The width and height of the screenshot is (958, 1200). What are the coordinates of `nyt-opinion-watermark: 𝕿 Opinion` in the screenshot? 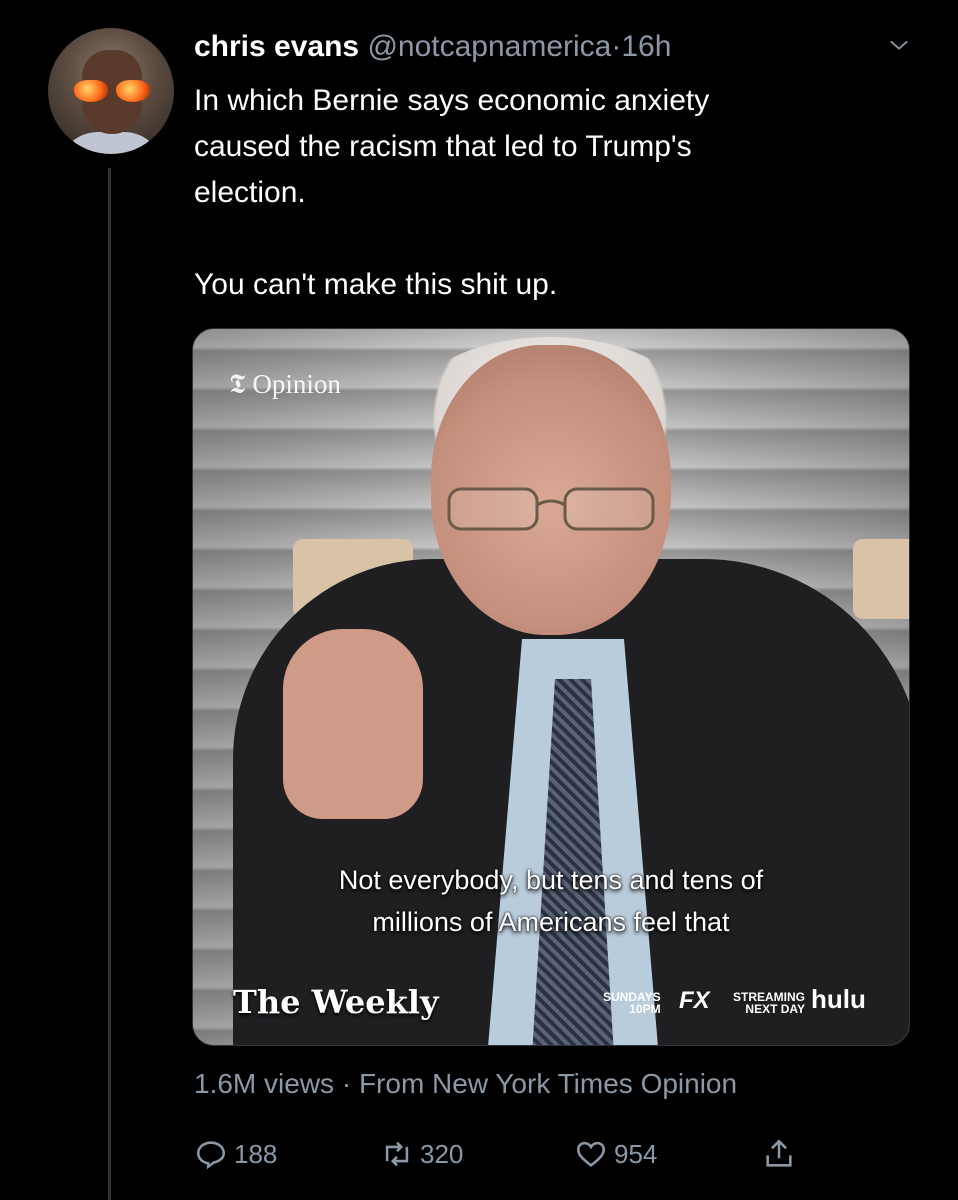 It's located at (285, 384).